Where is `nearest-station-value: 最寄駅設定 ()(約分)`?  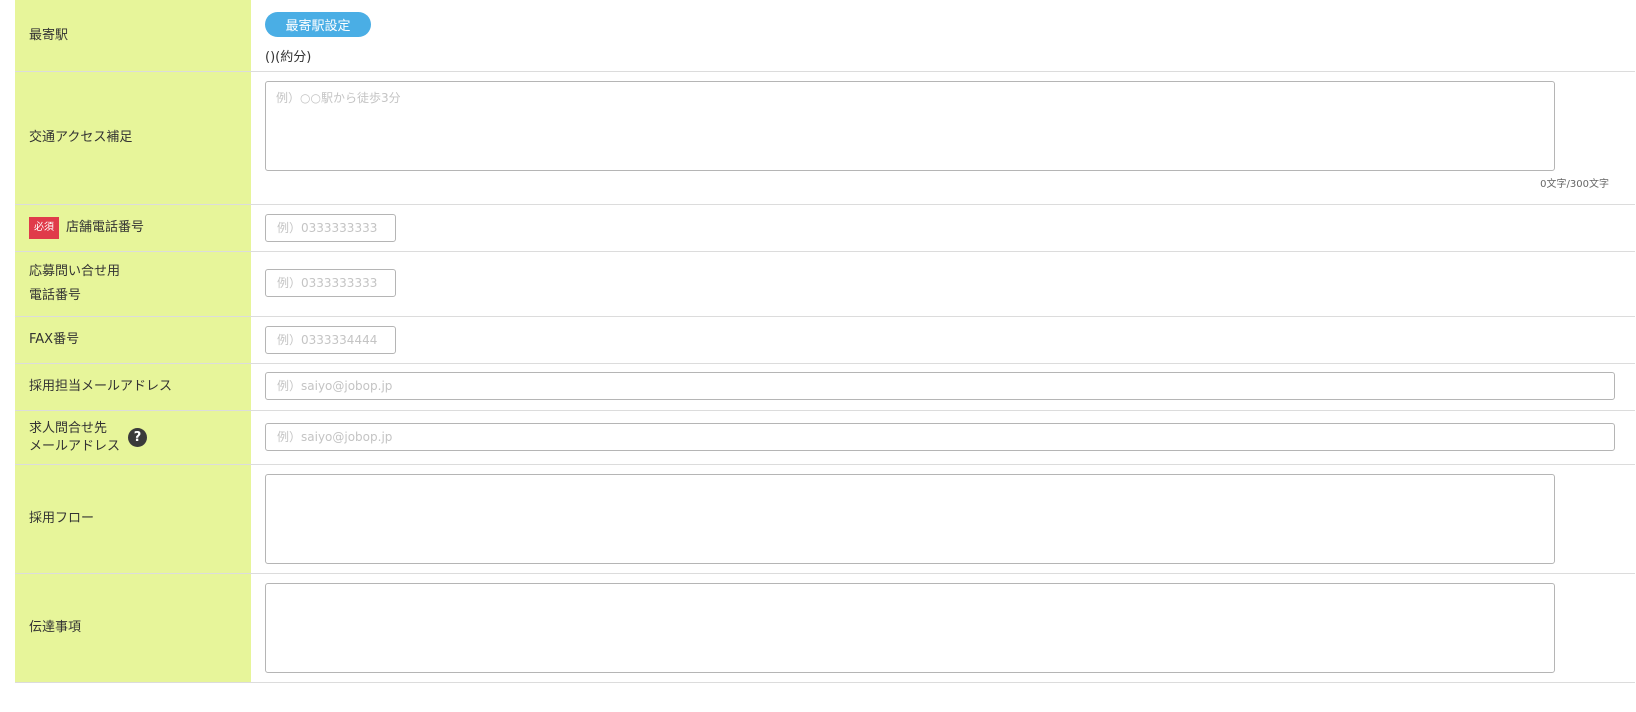 nearest-station-value: 最寄駅設定 ()(約分) is located at coordinates (943, 35).